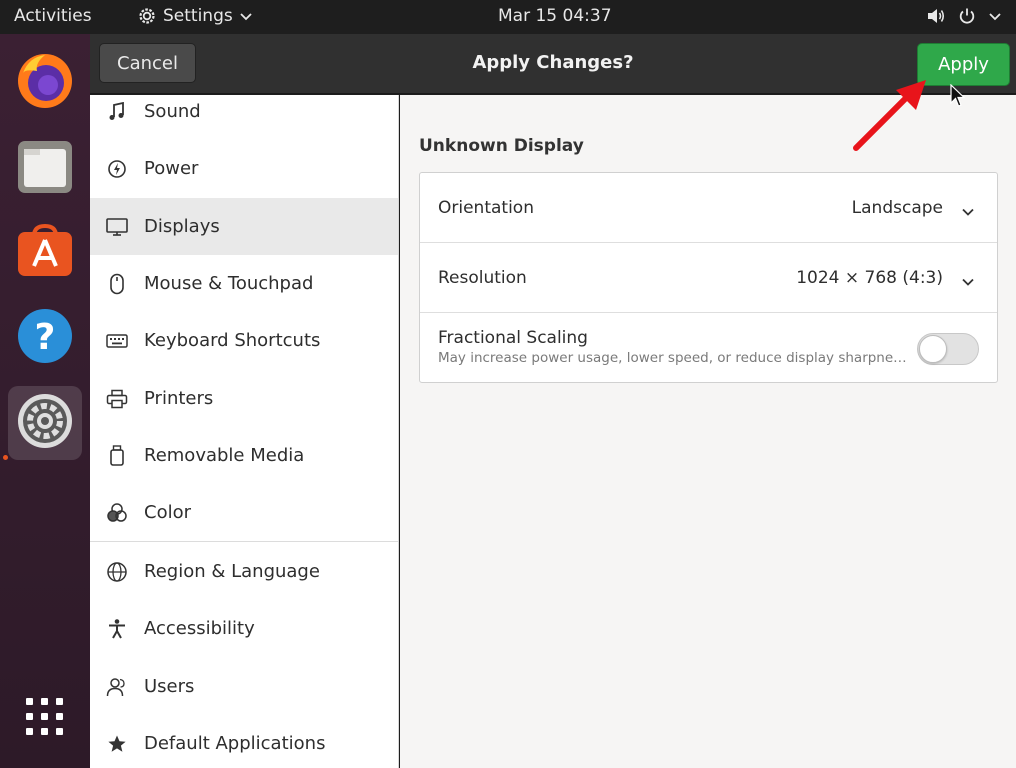  I want to click on running-indicator, so click(5, 457).